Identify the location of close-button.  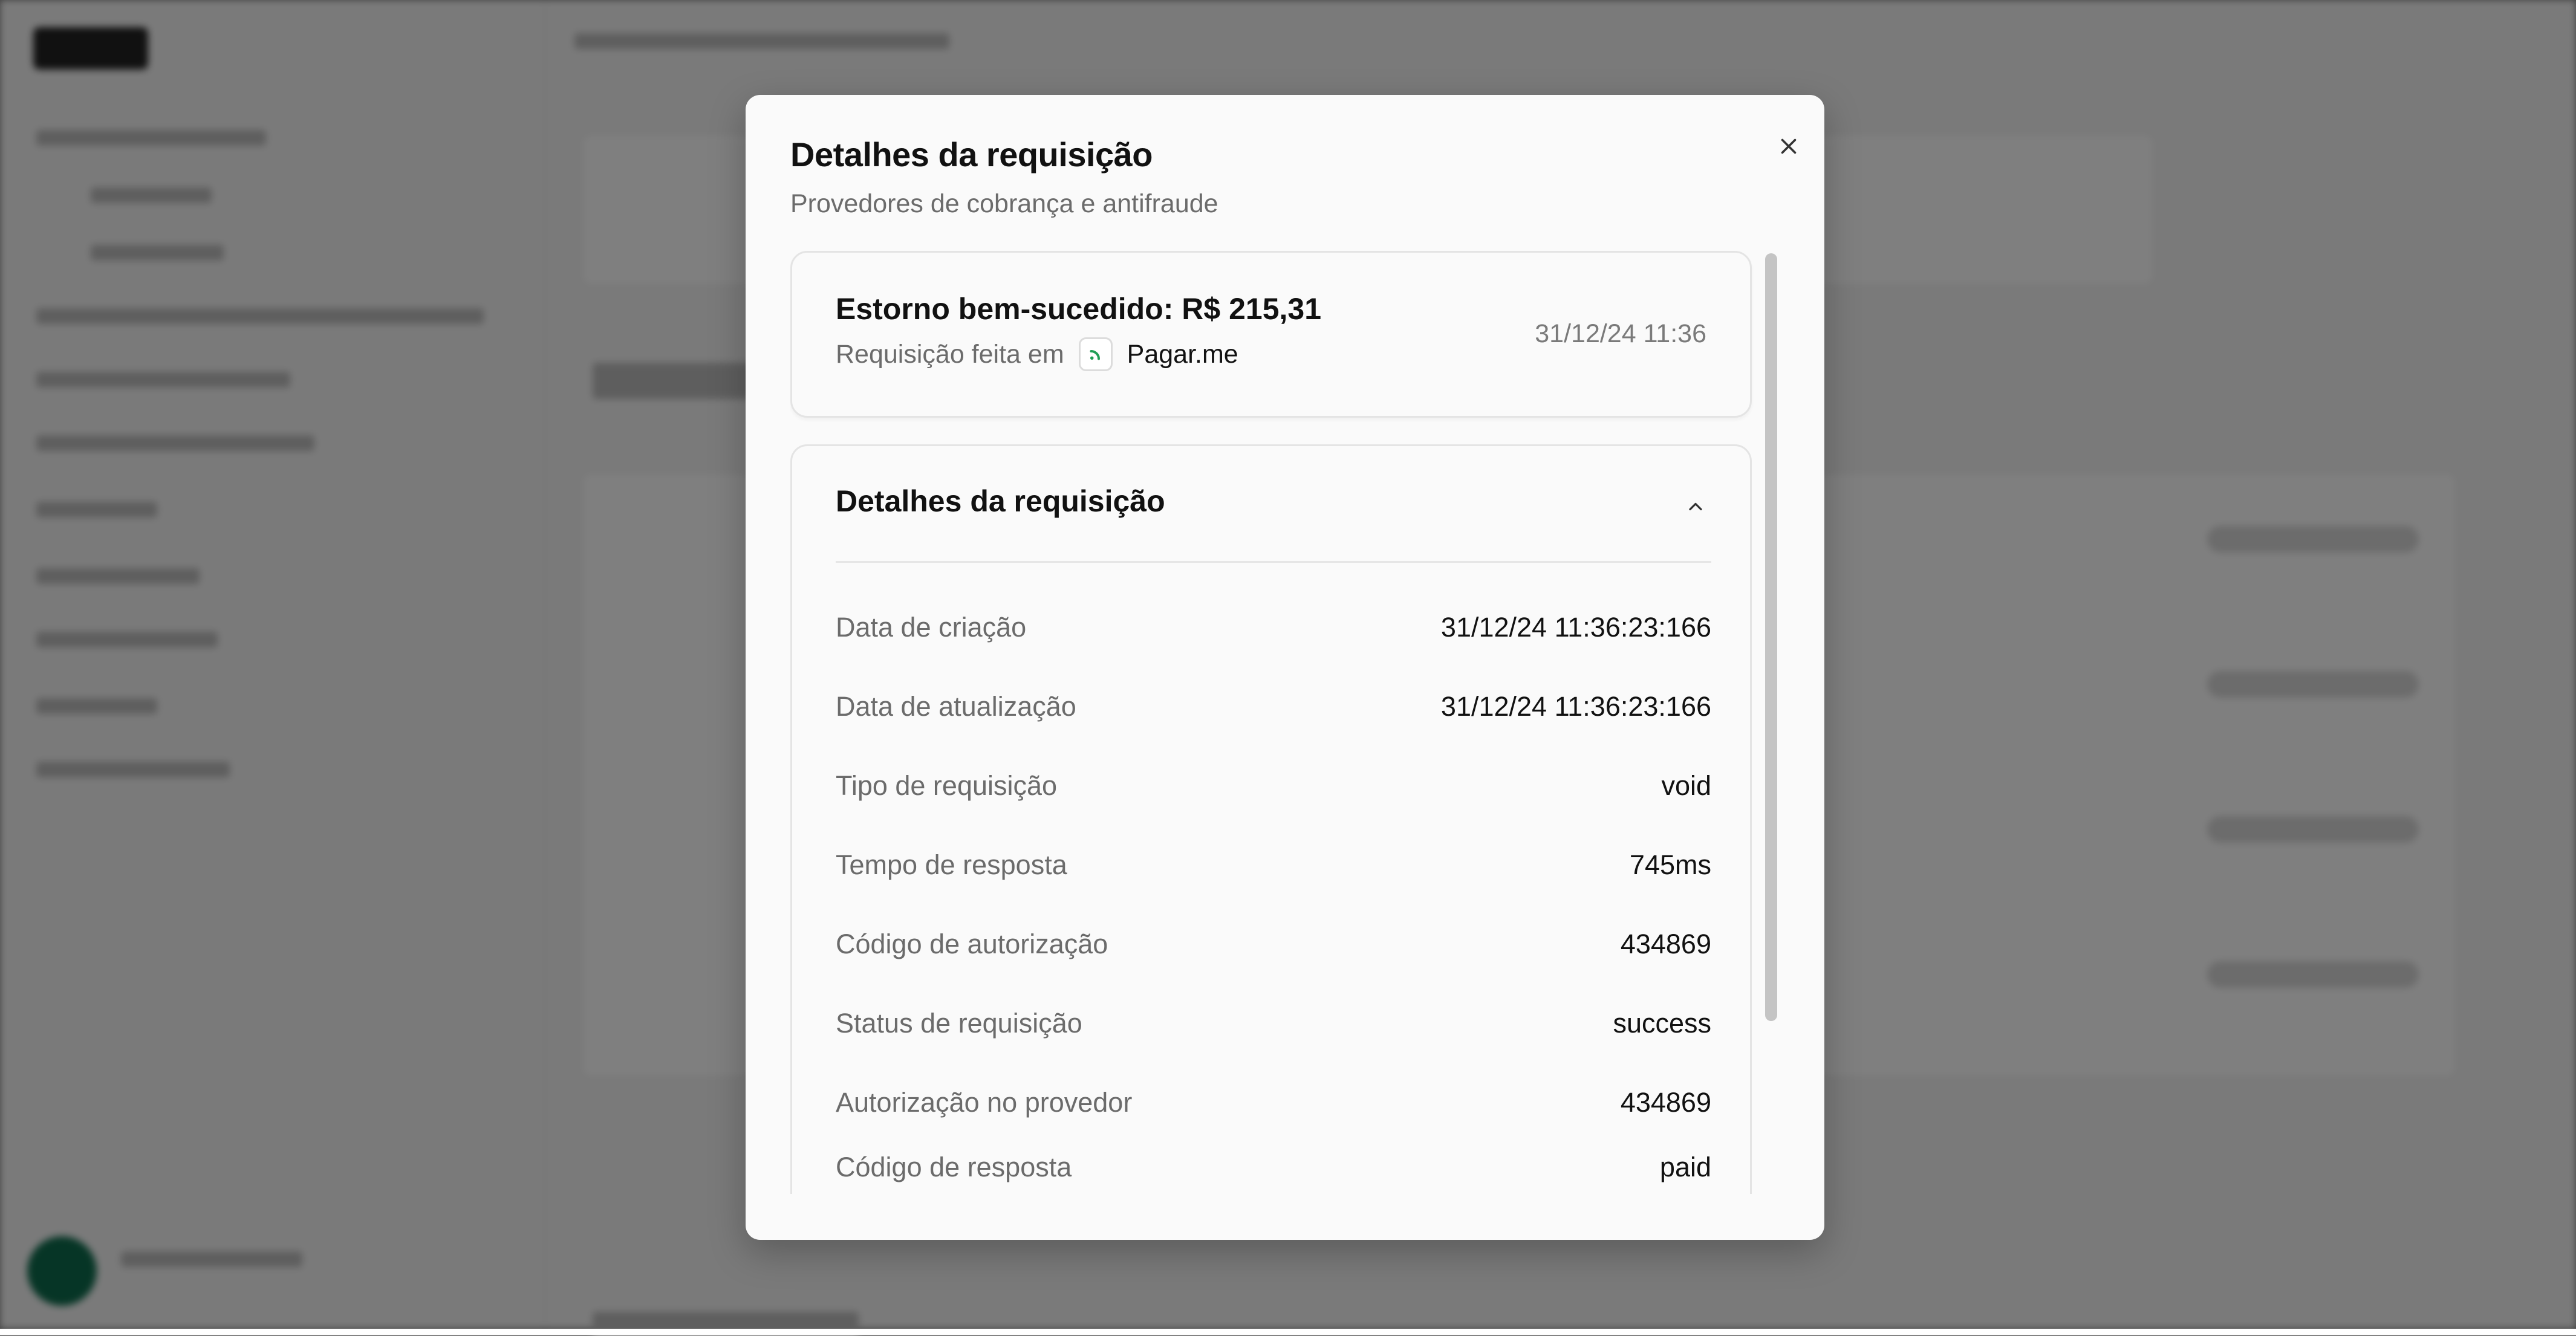
(1789, 146).